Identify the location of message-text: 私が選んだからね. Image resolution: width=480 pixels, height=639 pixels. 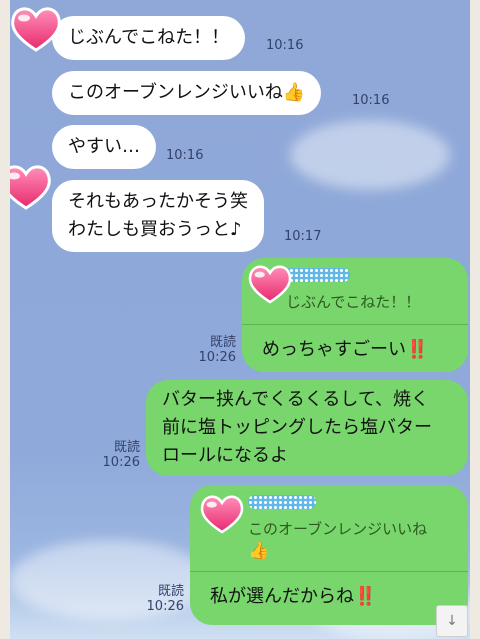
(282, 596).